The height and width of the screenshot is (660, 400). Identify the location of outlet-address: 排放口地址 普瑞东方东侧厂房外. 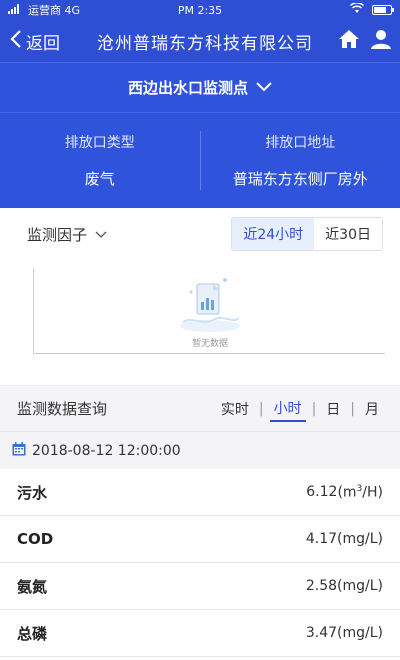
(299, 160).